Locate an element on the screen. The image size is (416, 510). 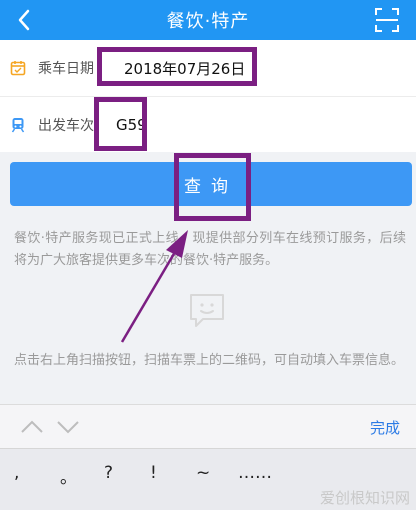
chevron-down-icon is located at coordinates (68, 427).